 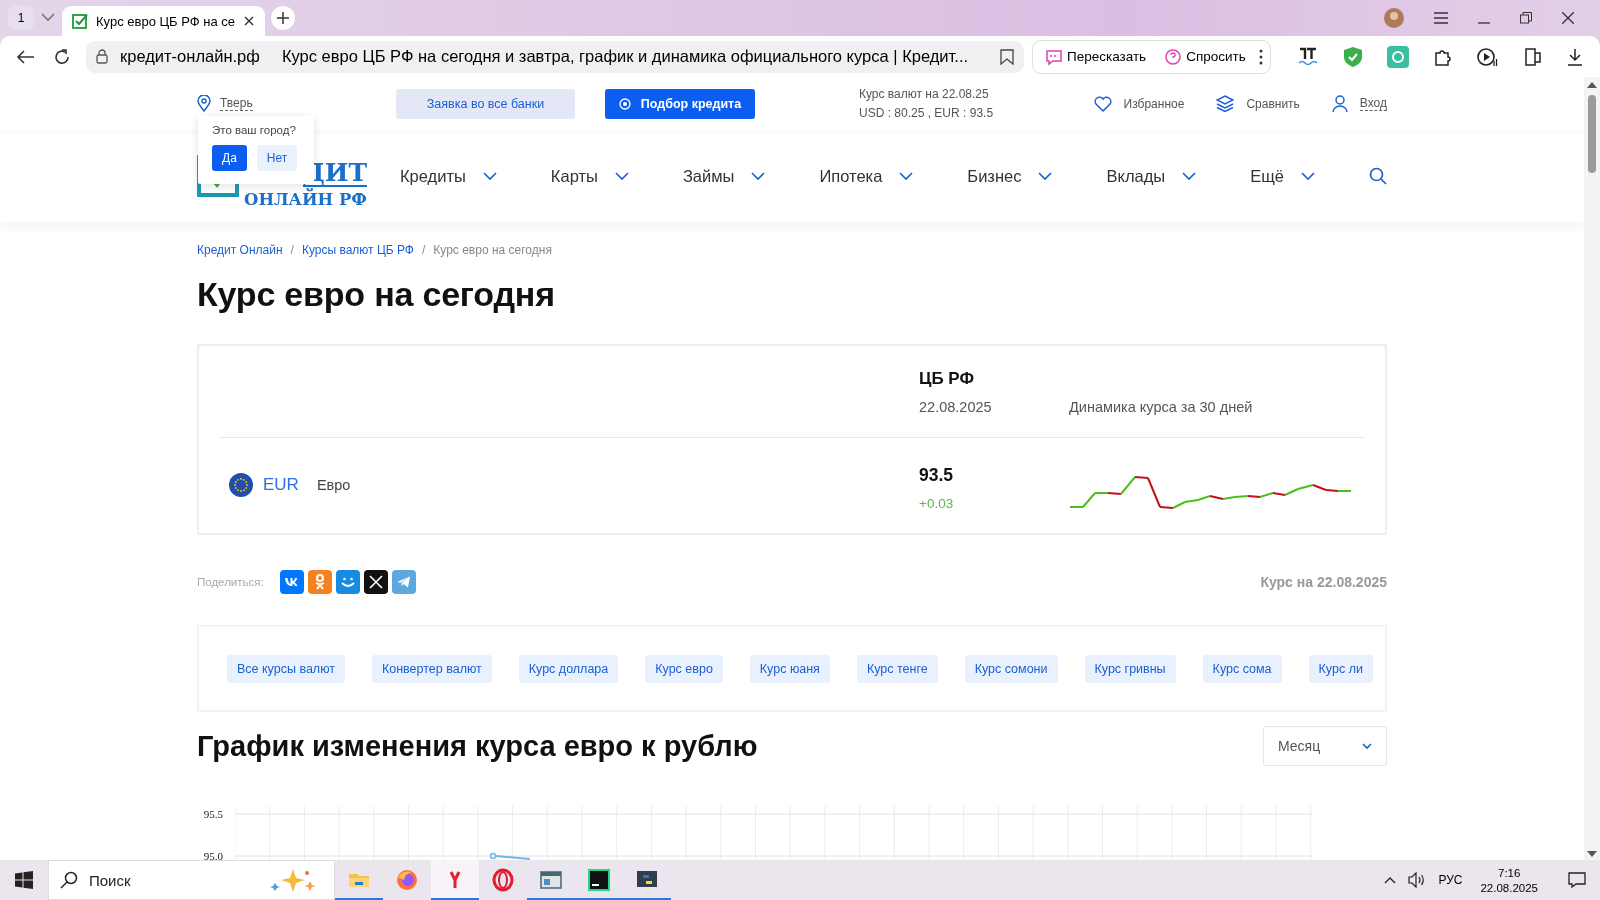 I want to click on share-label: Поделиться:, so click(x=230, y=582).